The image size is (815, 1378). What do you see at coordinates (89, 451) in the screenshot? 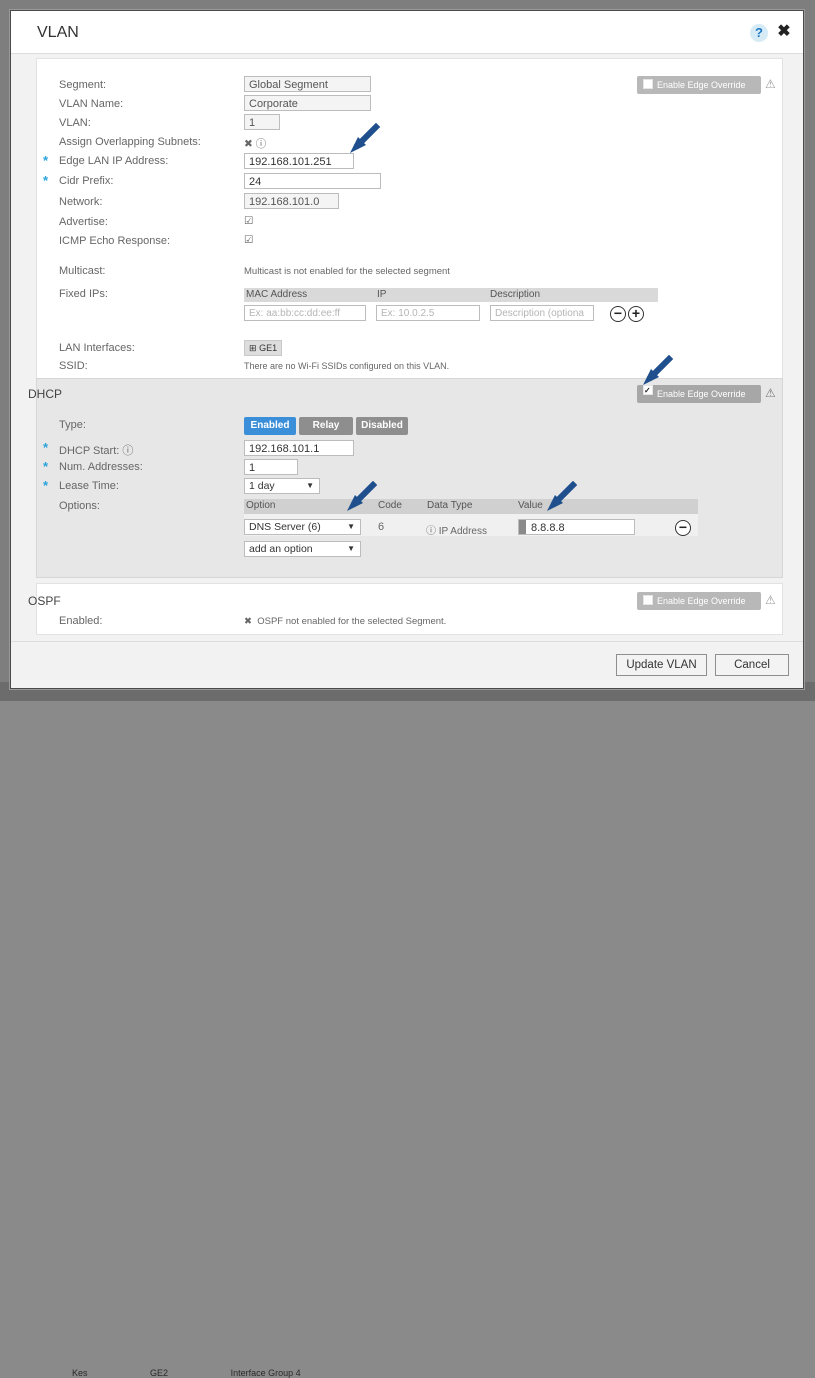
I see `dhcp-start-text: DHCP Start:` at bounding box center [89, 451].